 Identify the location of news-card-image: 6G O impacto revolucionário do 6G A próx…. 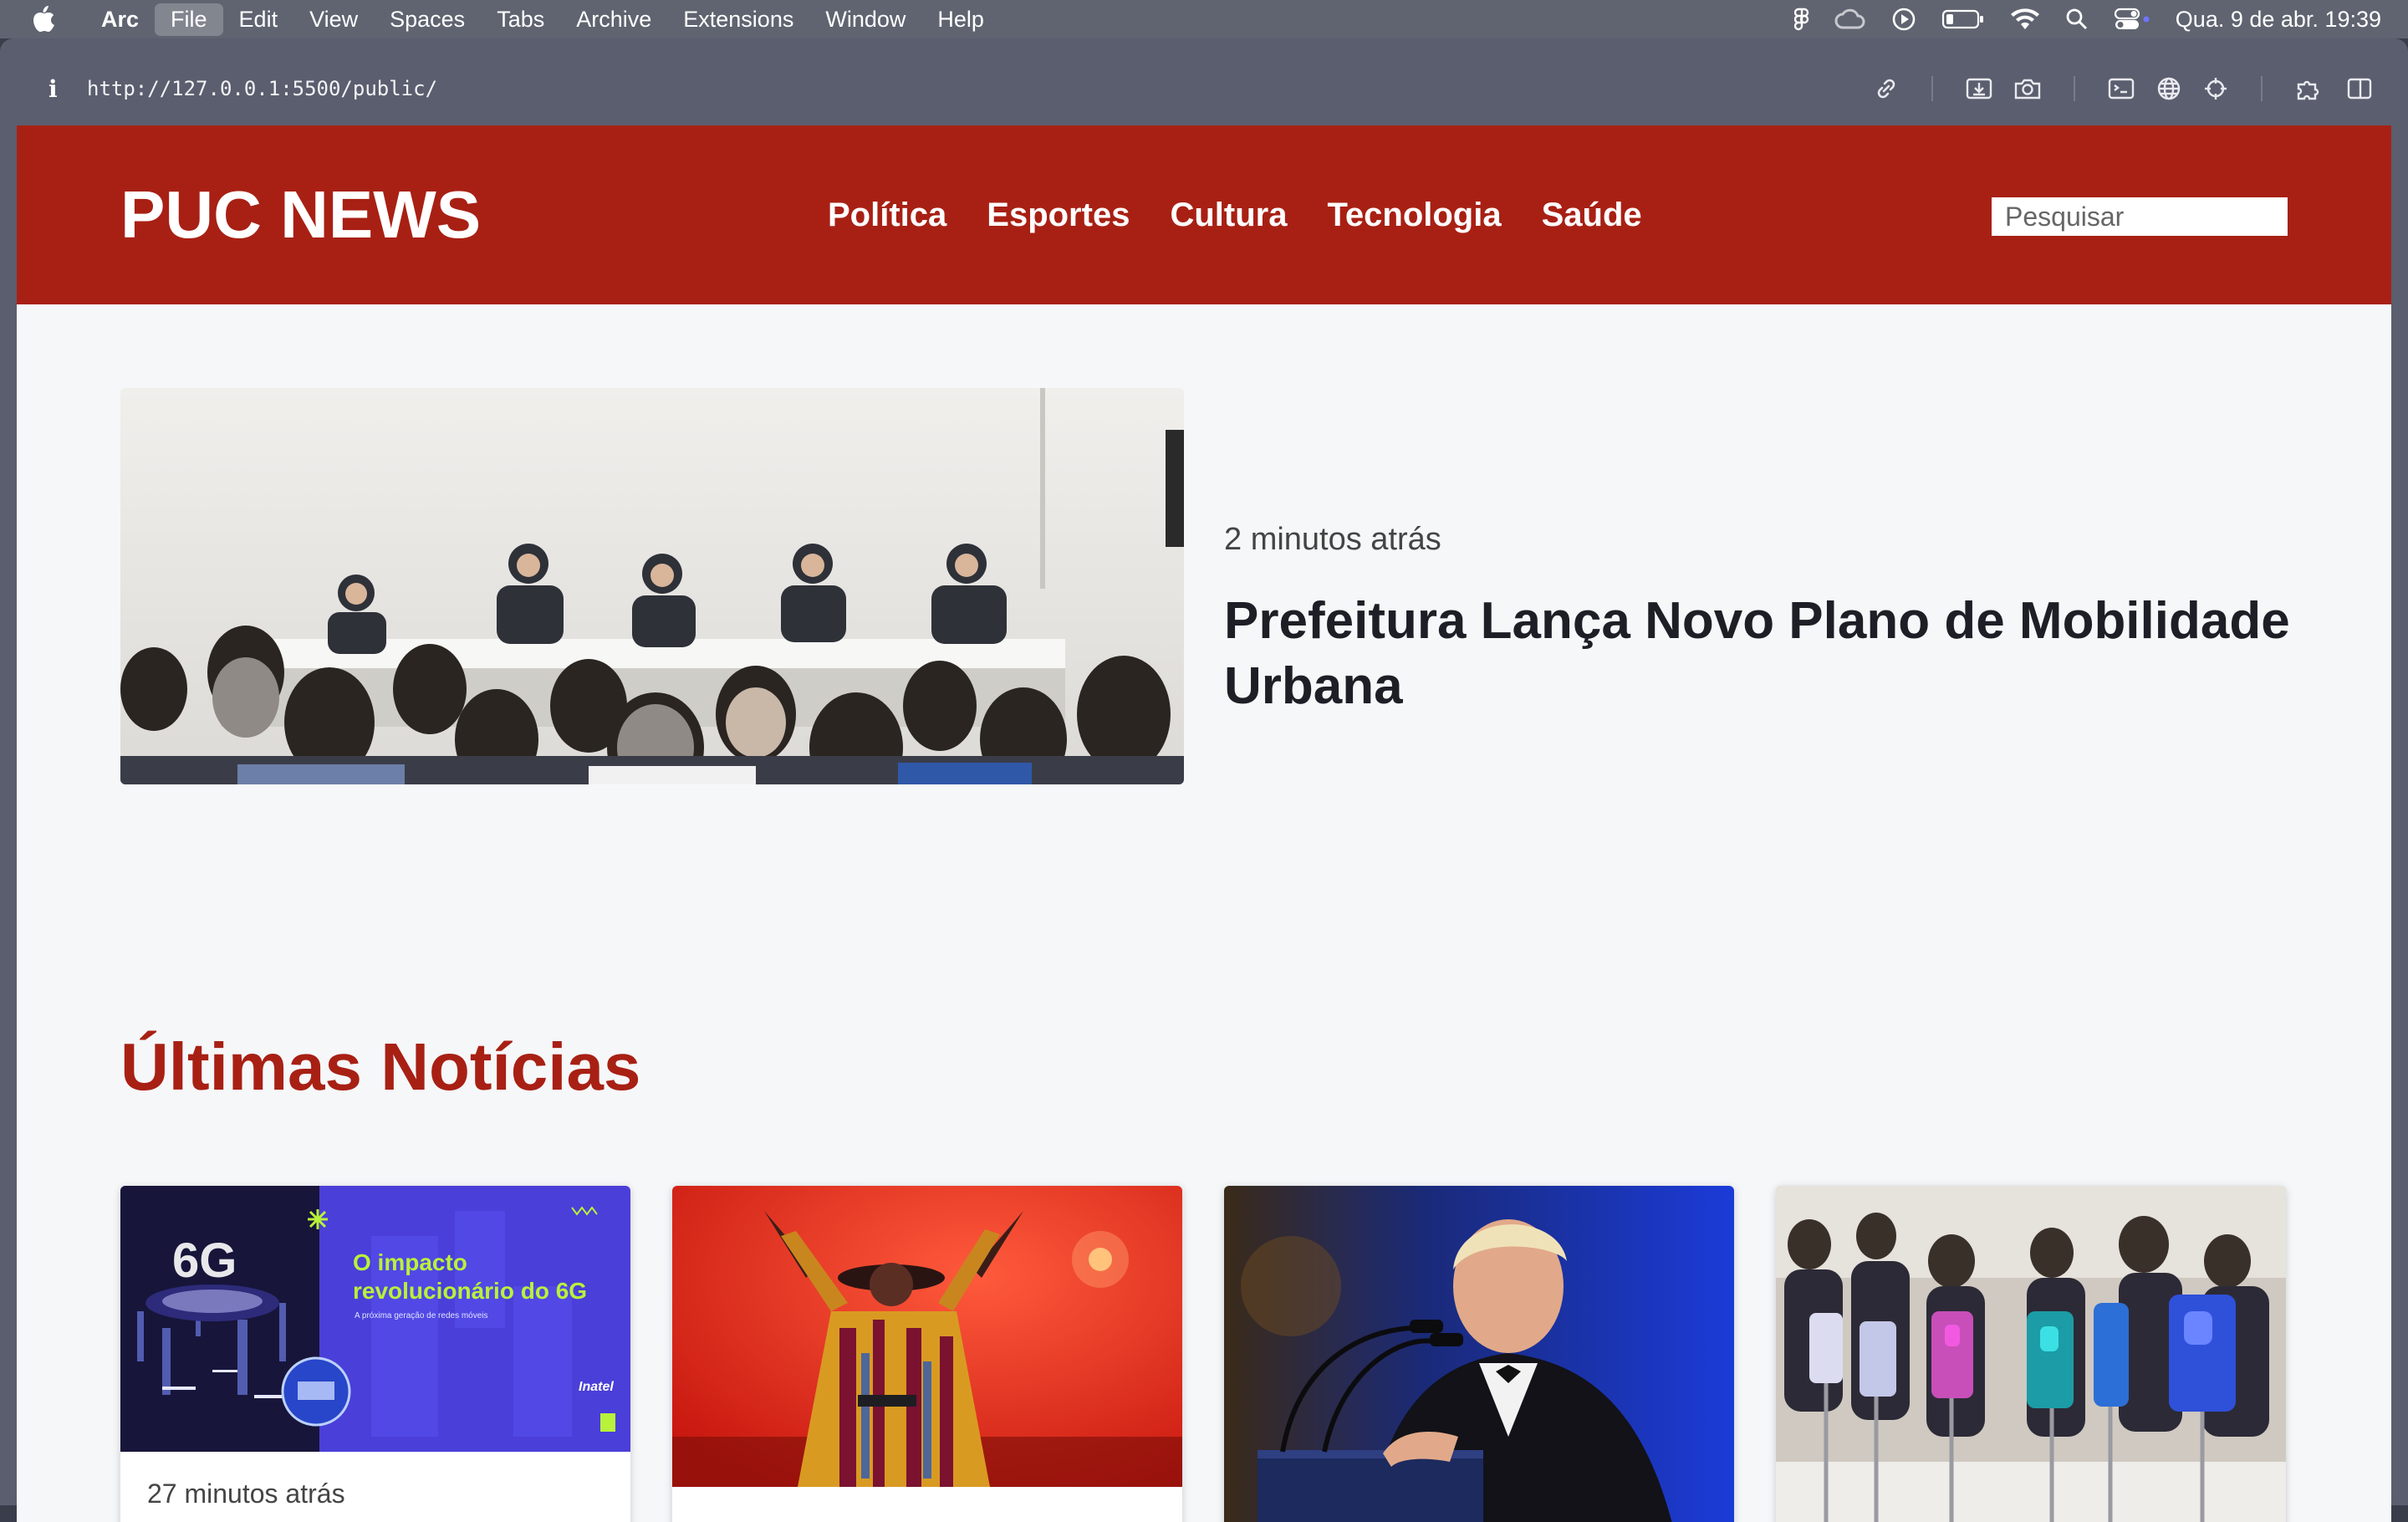
(375, 1319).